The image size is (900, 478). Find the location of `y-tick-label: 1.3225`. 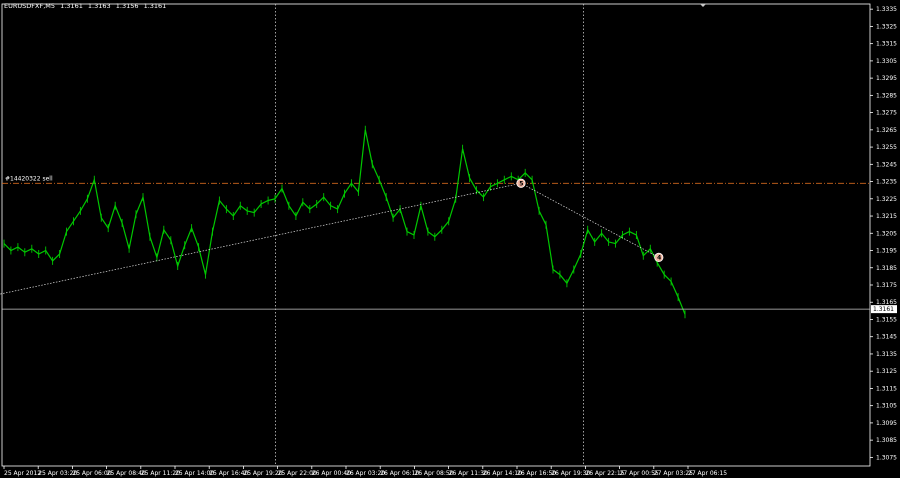

y-tick-label: 1.3225 is located at coordinates (886, 199).